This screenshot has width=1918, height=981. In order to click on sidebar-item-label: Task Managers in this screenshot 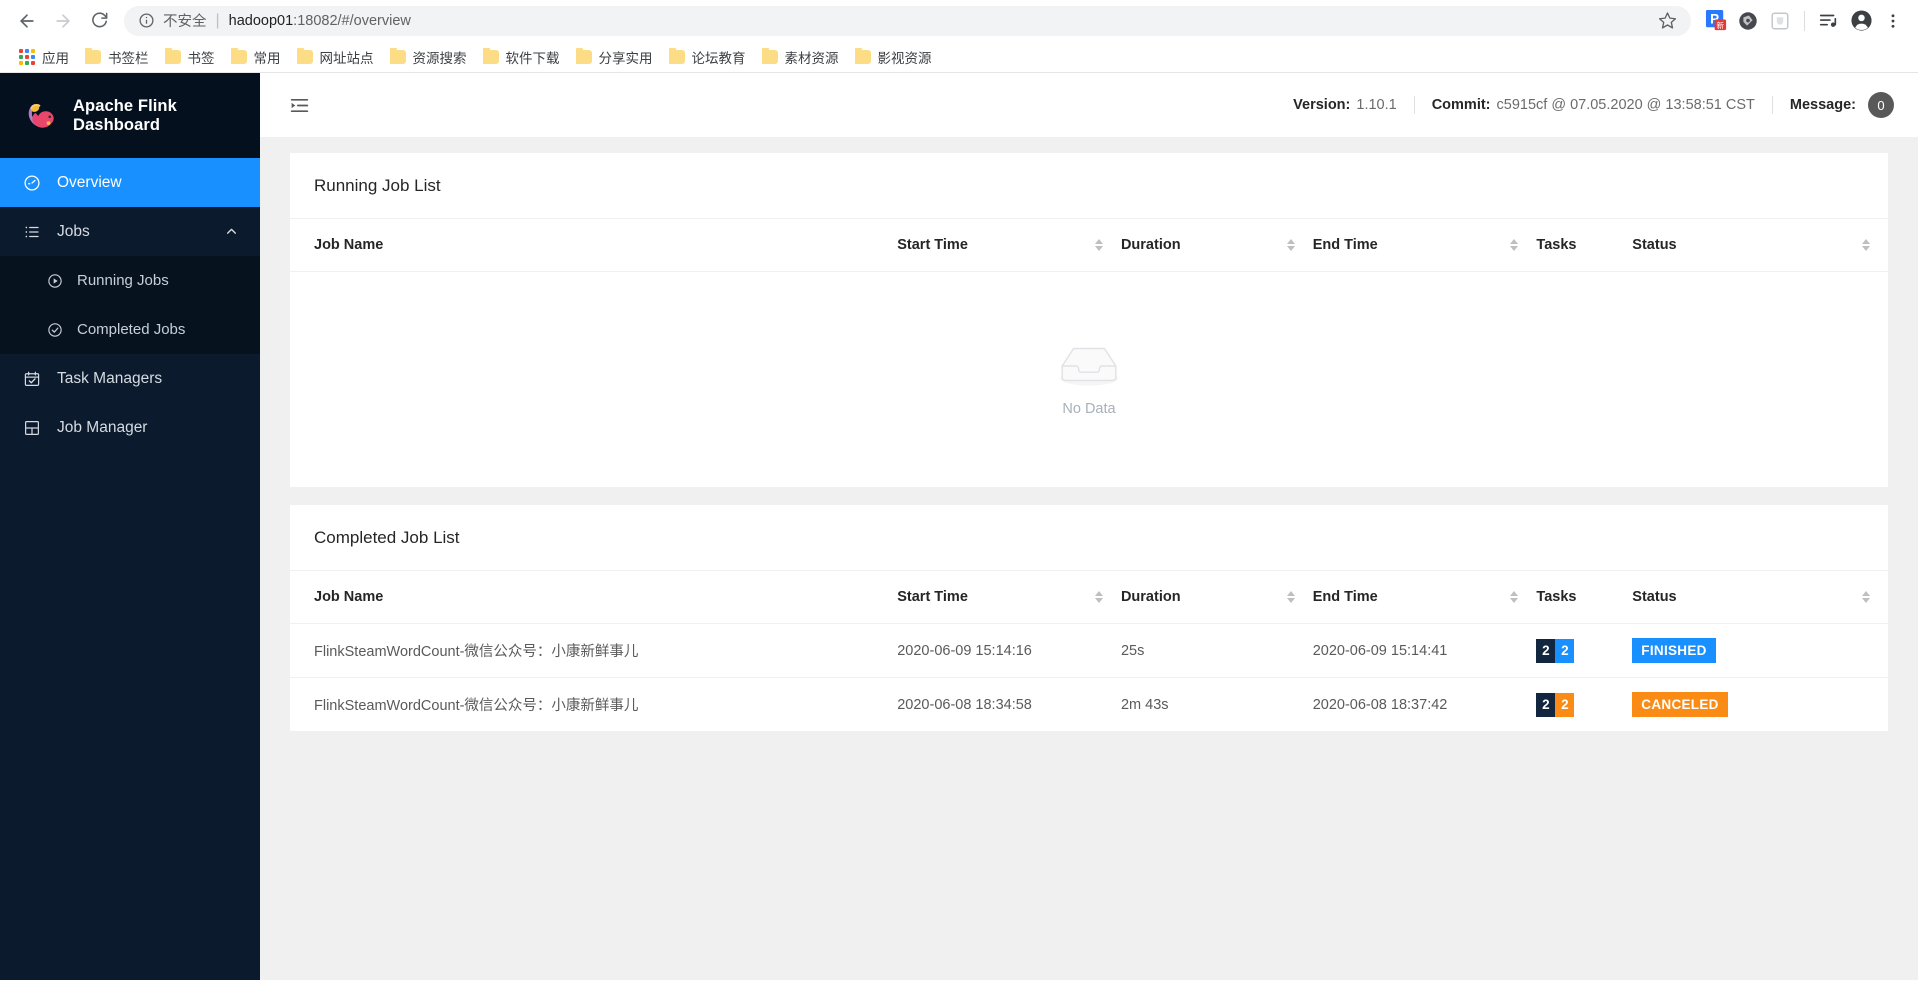, I will do `click(110, 378)`.